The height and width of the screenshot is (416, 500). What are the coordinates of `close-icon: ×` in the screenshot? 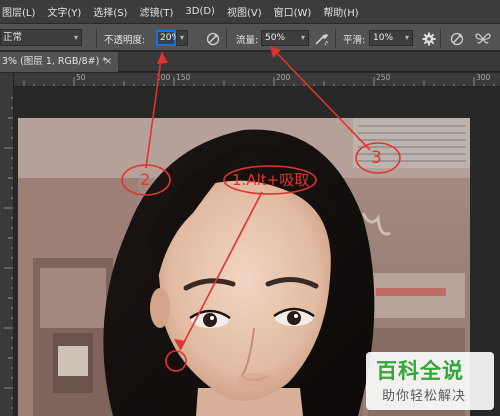 It's located at (108, 62).